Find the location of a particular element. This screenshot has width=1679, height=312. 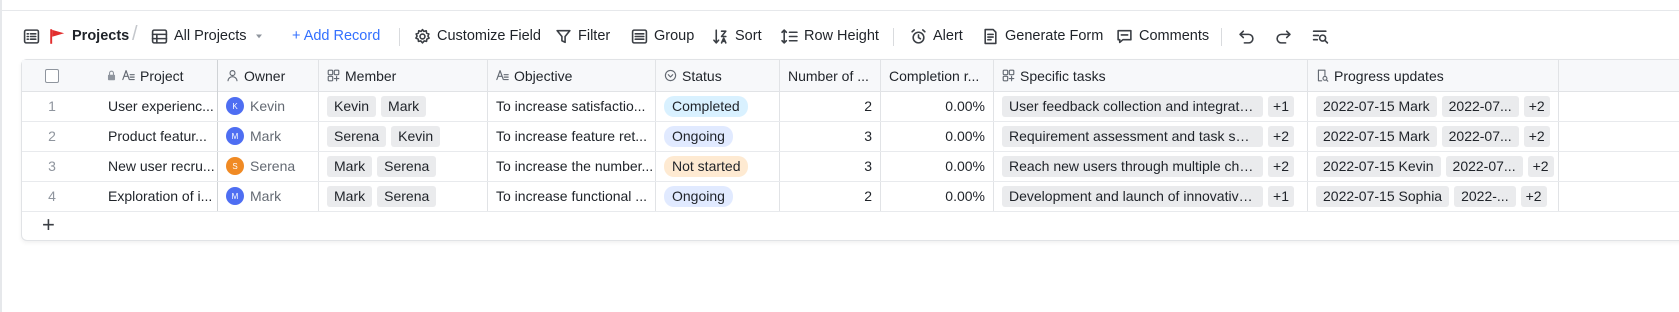

column-header-project: Project is located at coordinates (158, 75).